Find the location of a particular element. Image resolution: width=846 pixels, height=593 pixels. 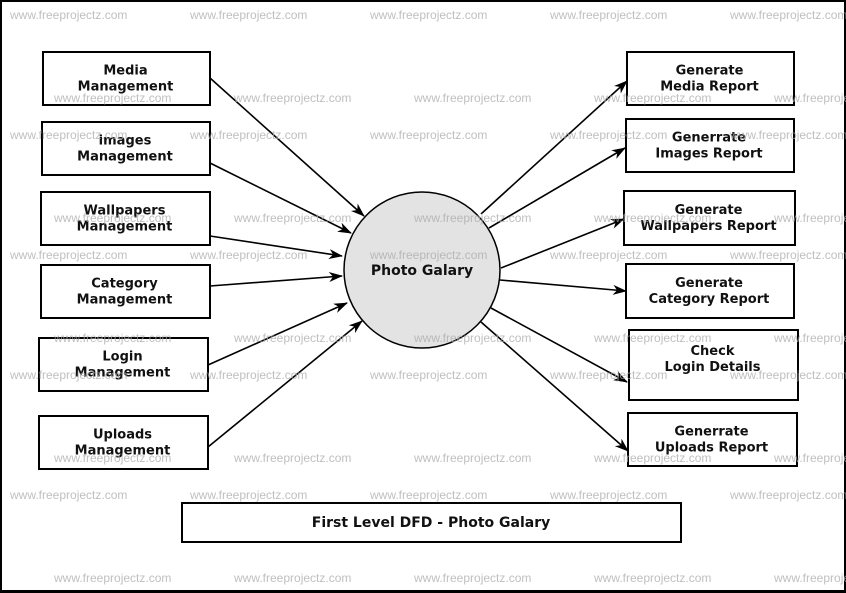

entity-wallpapers: WallpapersManagement is located at coordinates (125, 218).